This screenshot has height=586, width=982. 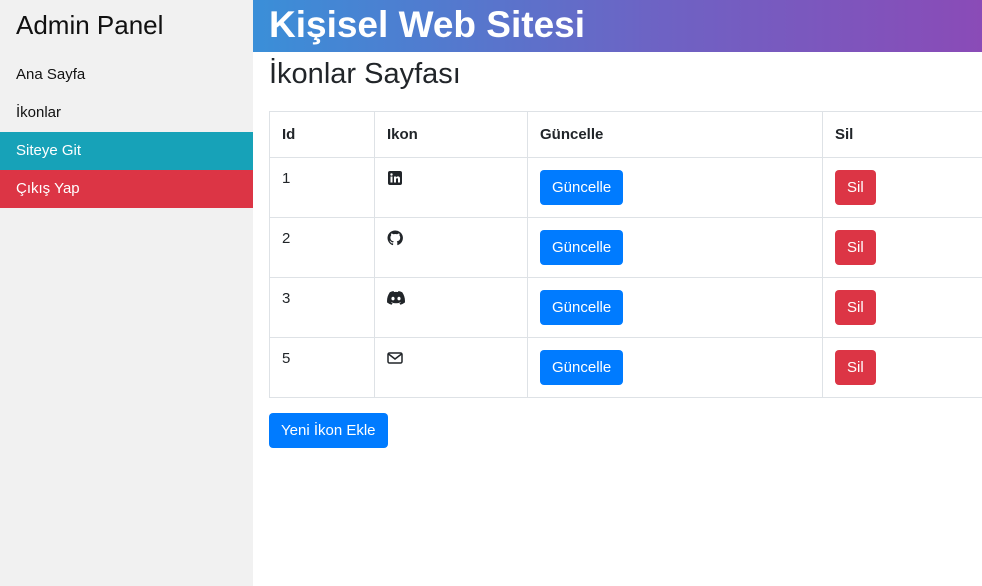 I want to click on linkedin-icon, so click(x=395, y=178).